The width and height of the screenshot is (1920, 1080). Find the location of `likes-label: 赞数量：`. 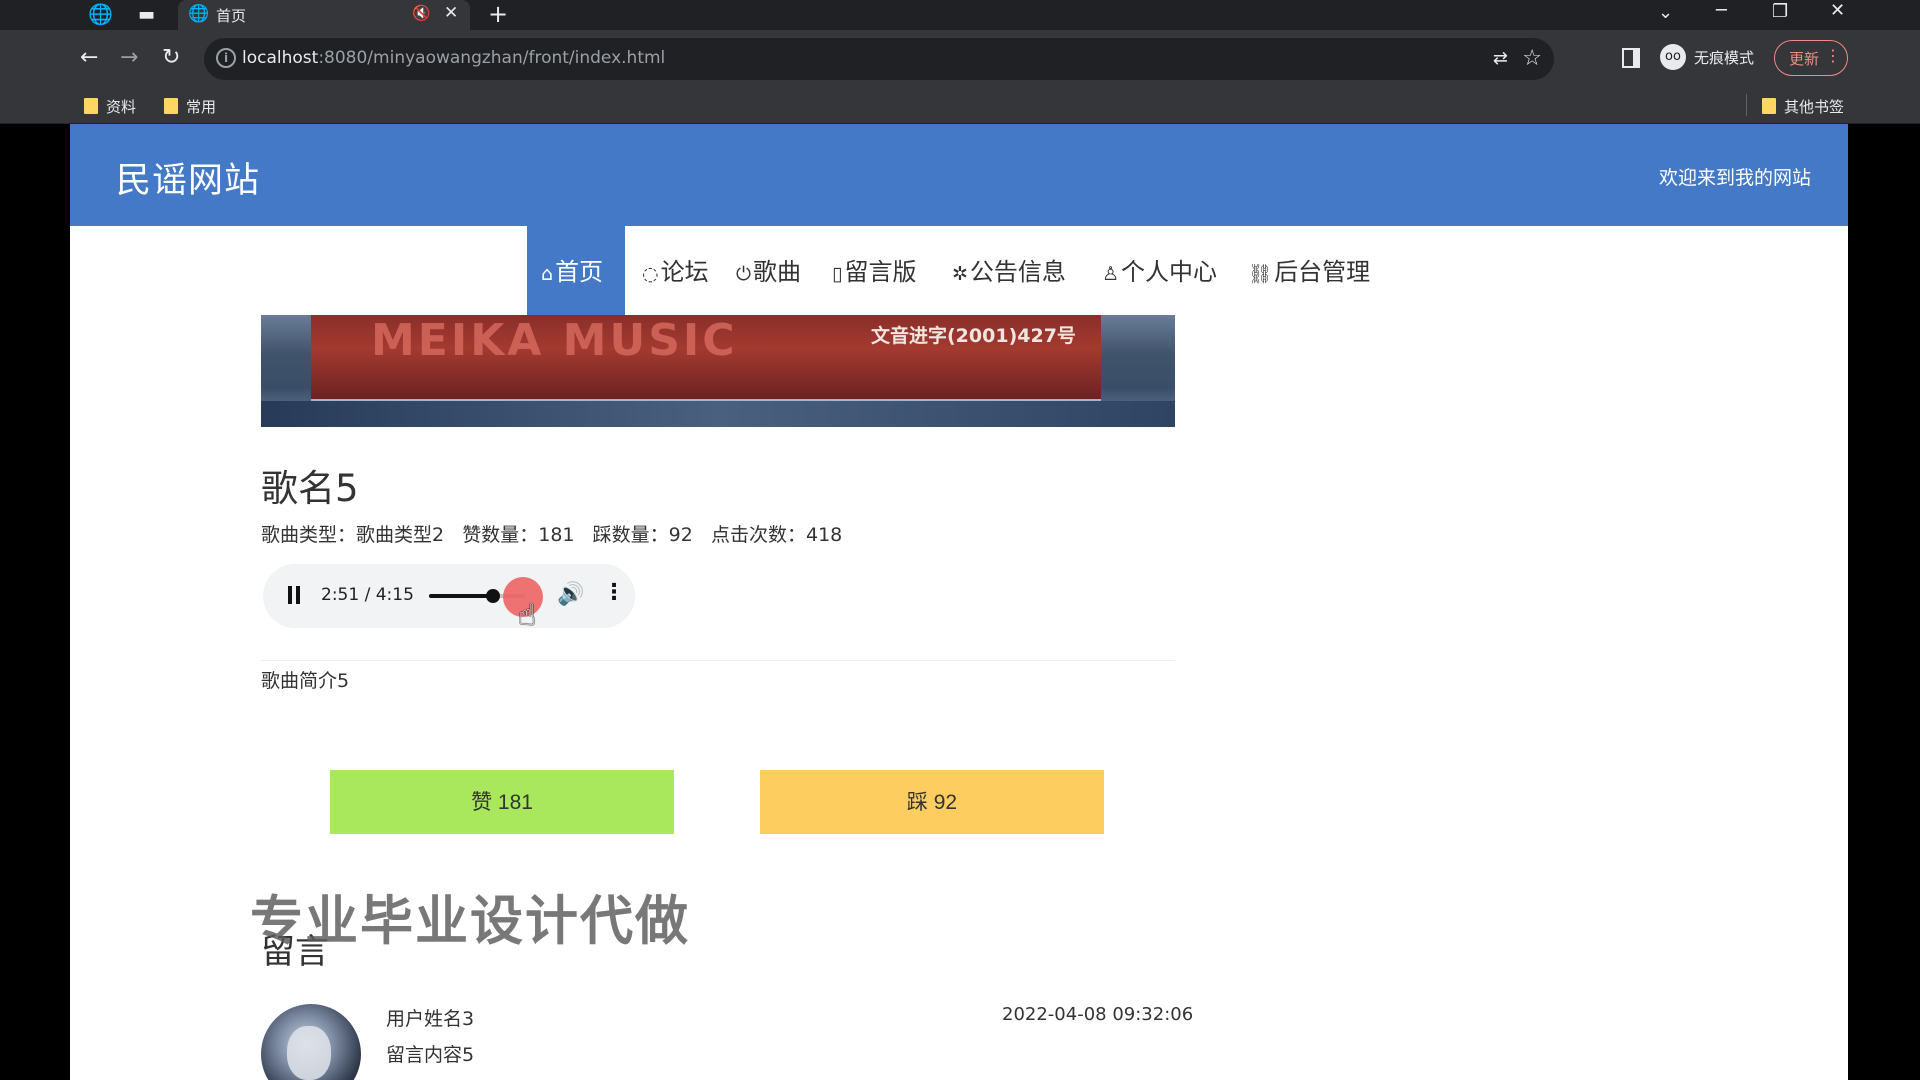

likes-label: 赞数量： is located at coordinates (500, 535).